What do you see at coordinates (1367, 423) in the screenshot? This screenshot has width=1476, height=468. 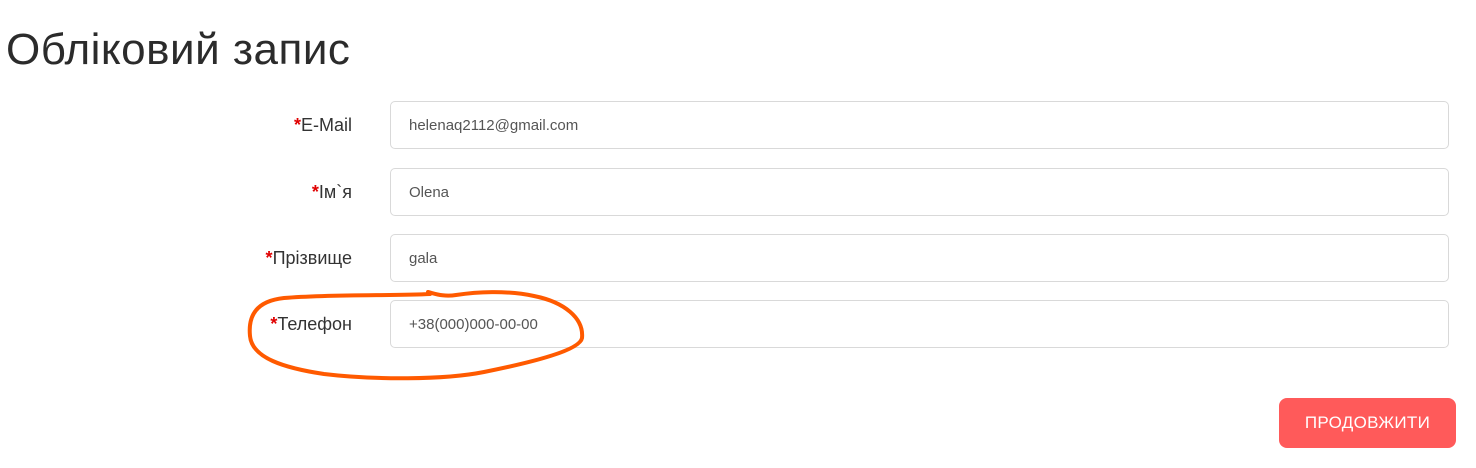 I see `continue-button: ПРОДОВЖИТИ` at bounding box center [1367, 423].